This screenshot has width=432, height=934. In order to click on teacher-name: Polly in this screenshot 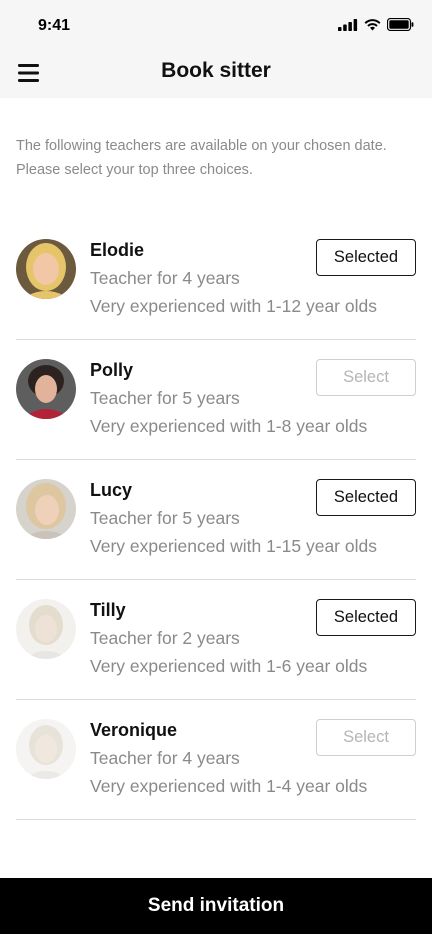, I will do `click(112, 370)`.